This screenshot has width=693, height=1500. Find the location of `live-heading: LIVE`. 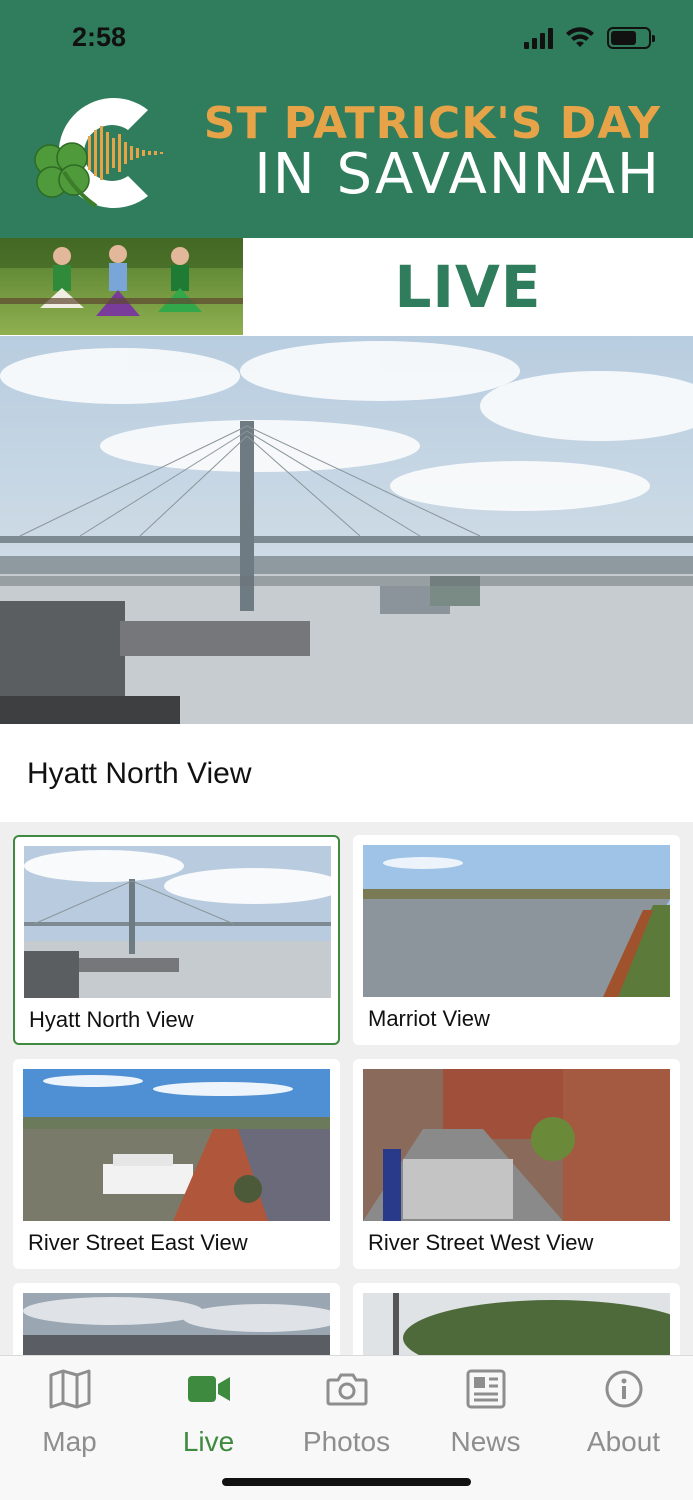

live-heading: LIVE is located at coordinates (468, 286).